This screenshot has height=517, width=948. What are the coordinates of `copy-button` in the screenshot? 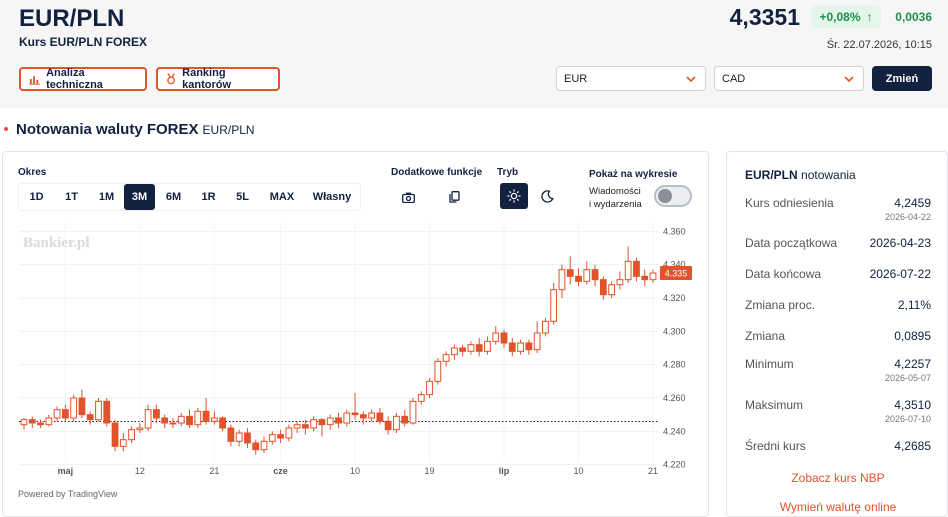 It's located at (454, 197).